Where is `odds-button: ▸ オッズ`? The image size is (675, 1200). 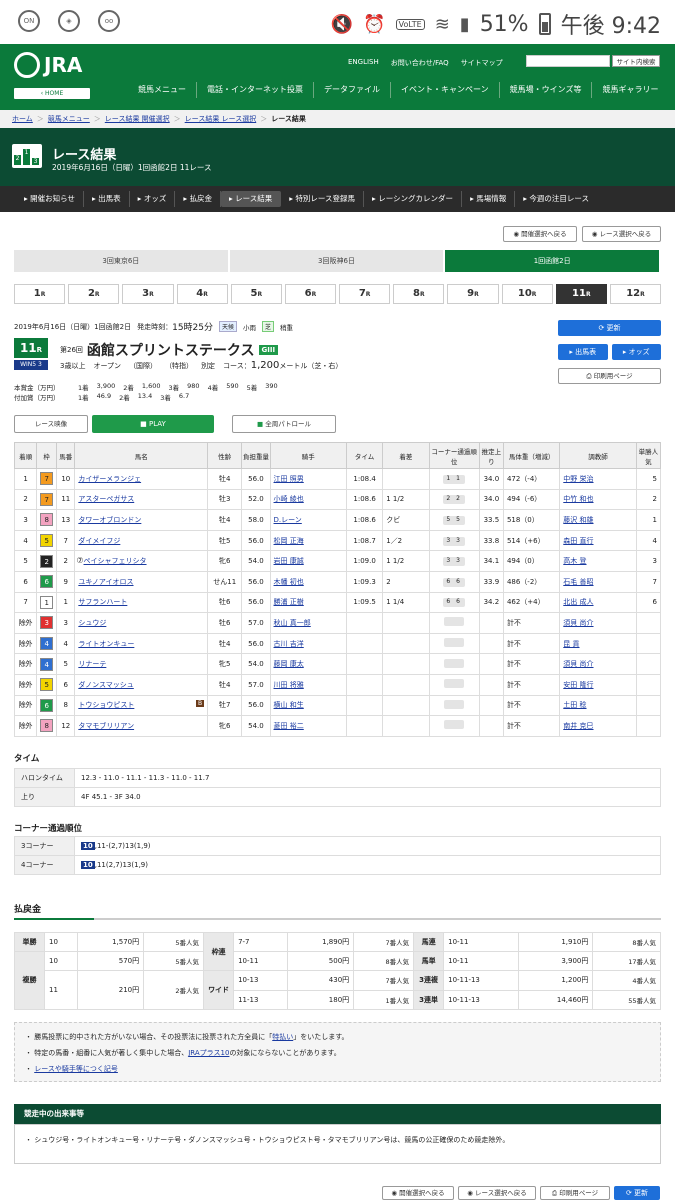 odds-button: ▸ オッズ is located at coordinates (636, 352).